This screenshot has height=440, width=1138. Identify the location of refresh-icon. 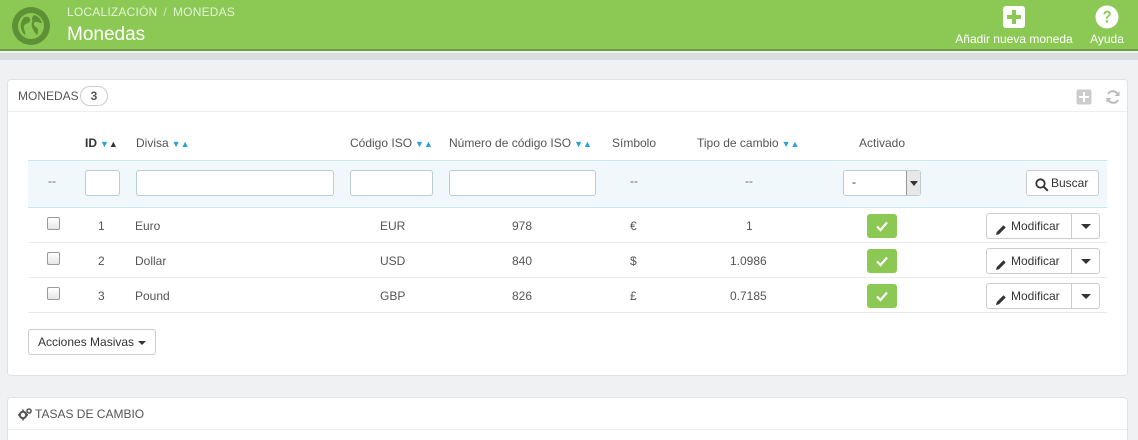
(1113, 97).